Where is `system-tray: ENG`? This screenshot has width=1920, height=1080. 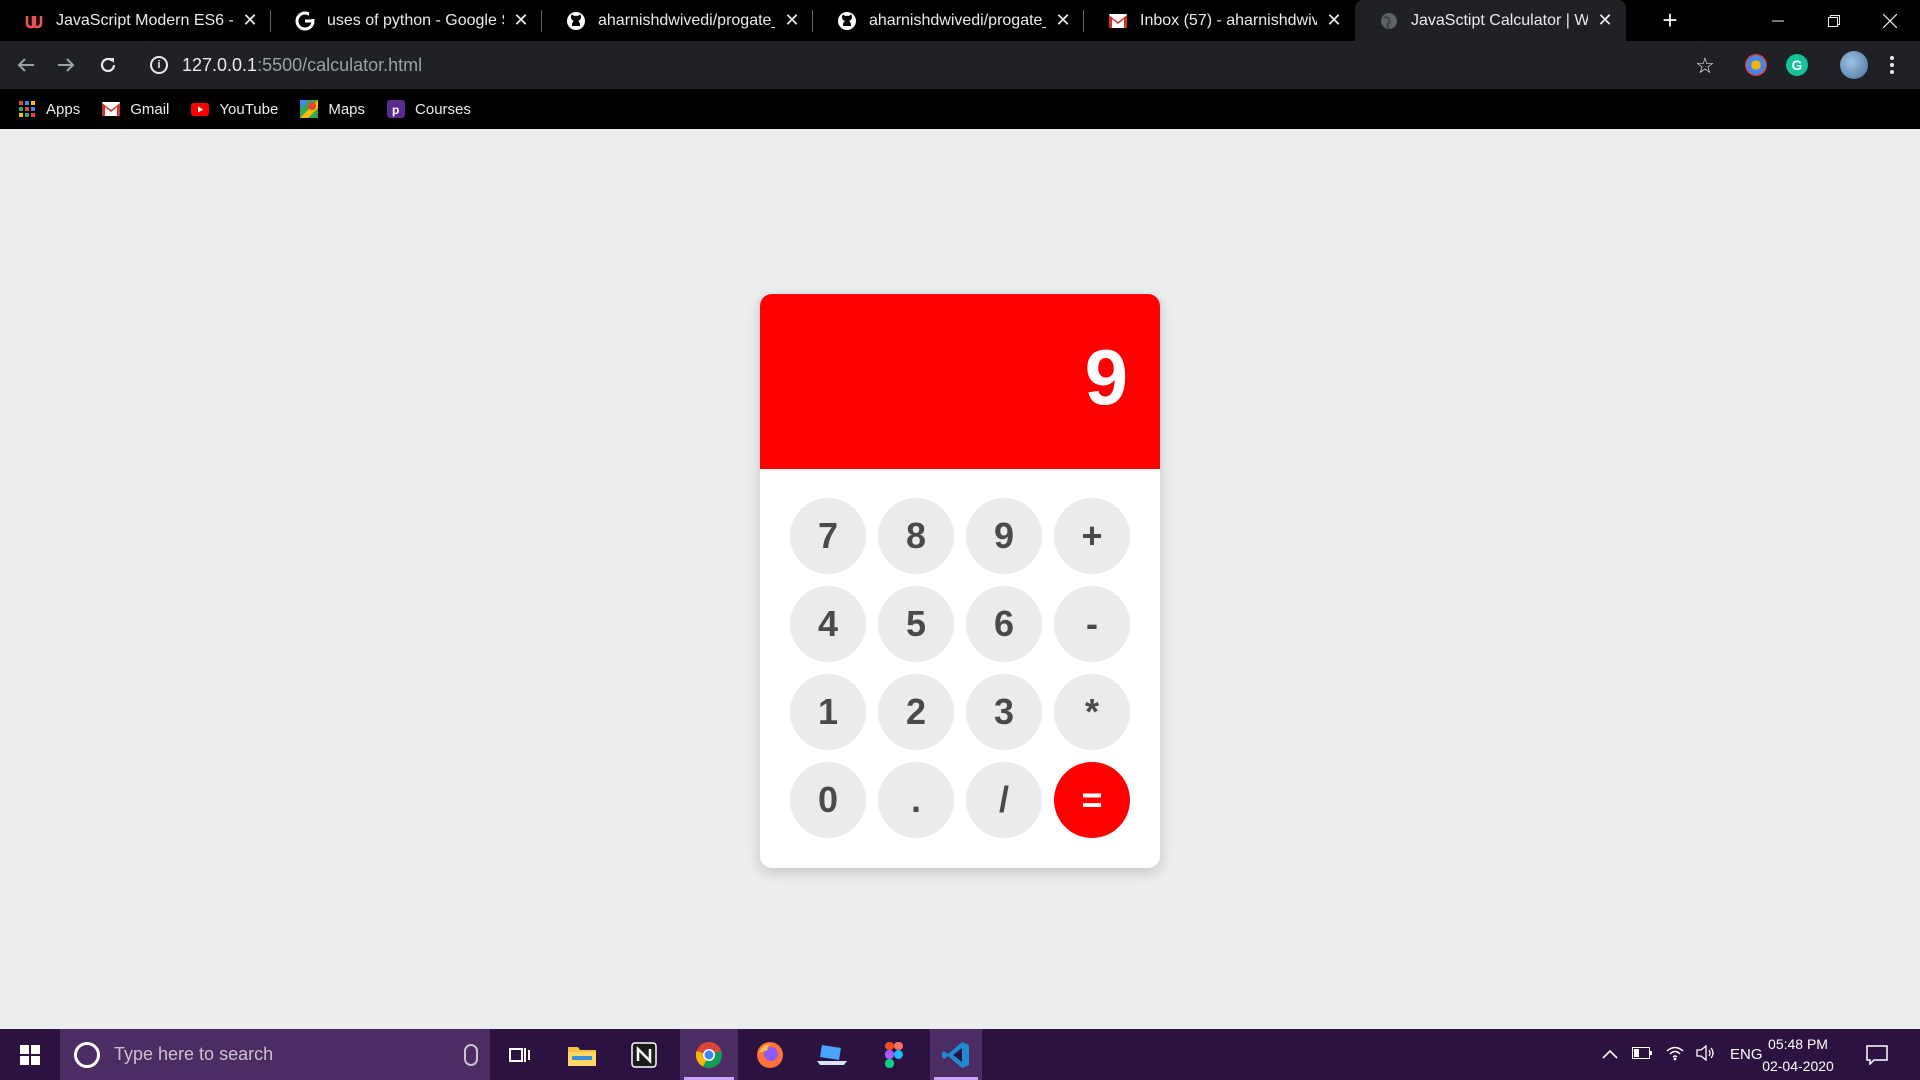
system-tray: ENG is located at coordinates (1682, 1054).